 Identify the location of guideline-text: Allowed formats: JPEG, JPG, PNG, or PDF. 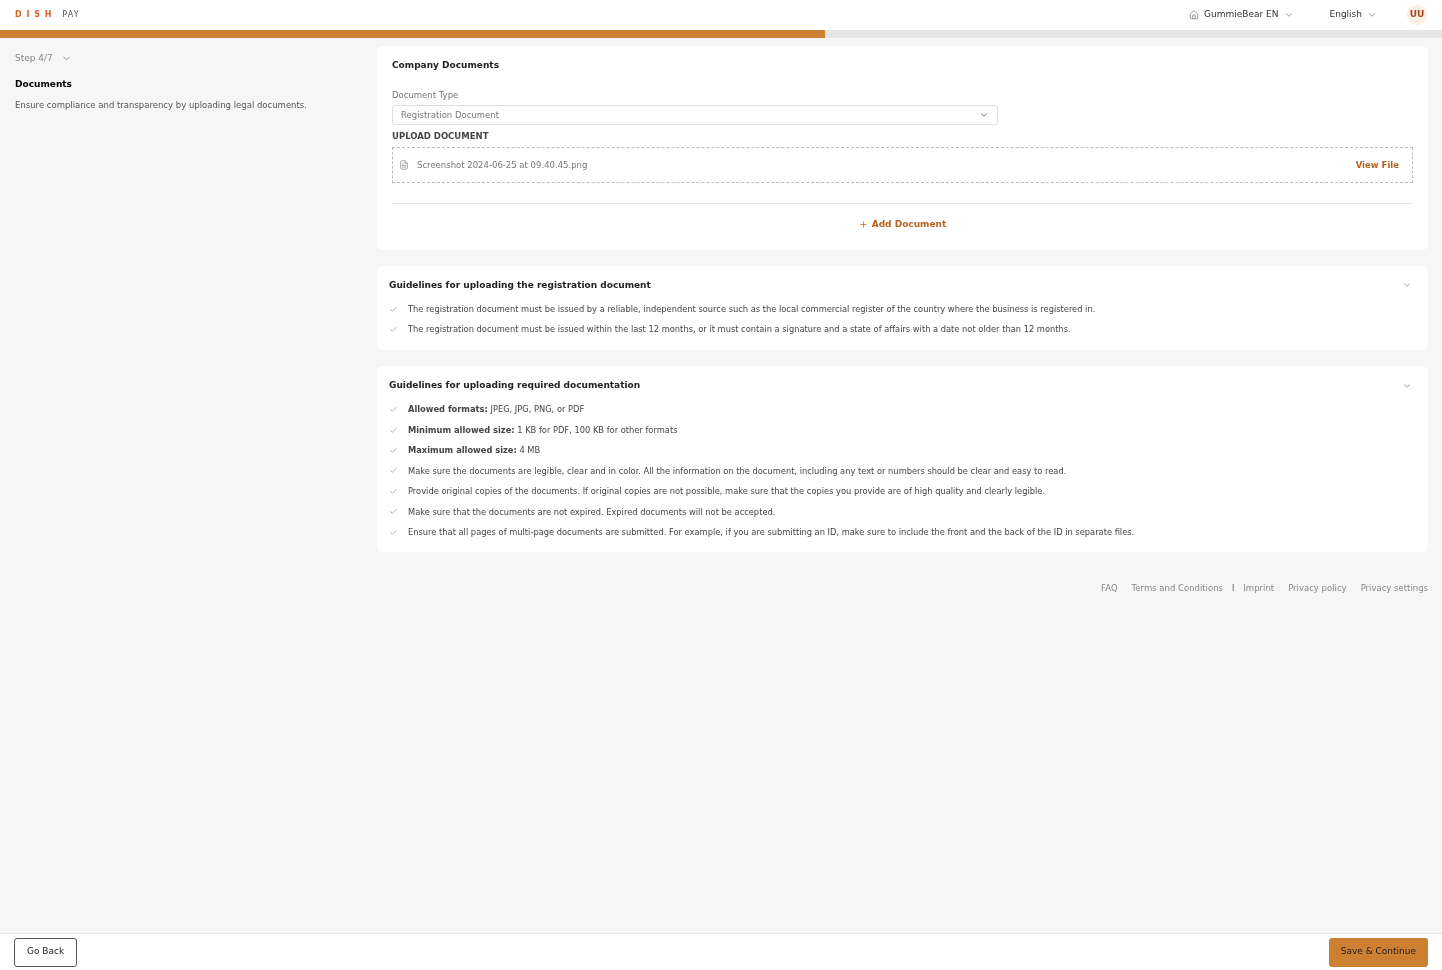
(496, 409).